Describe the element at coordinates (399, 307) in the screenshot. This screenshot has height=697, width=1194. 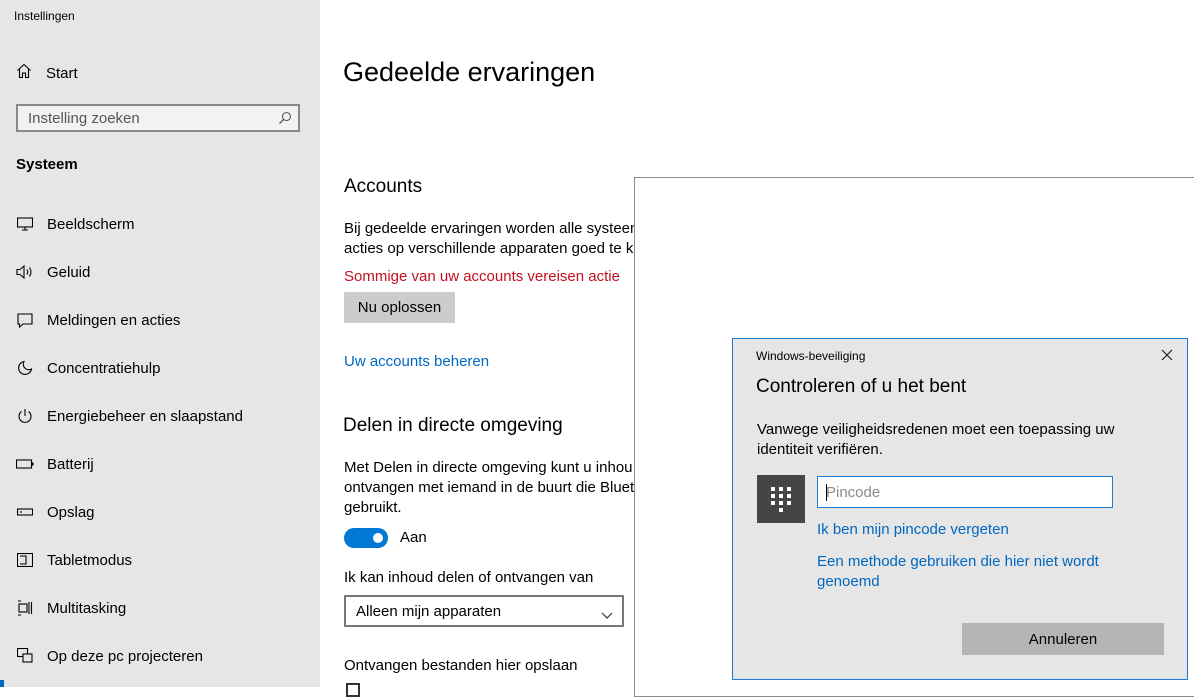
I see `fix-now-button: Nu oplossen` at that location.